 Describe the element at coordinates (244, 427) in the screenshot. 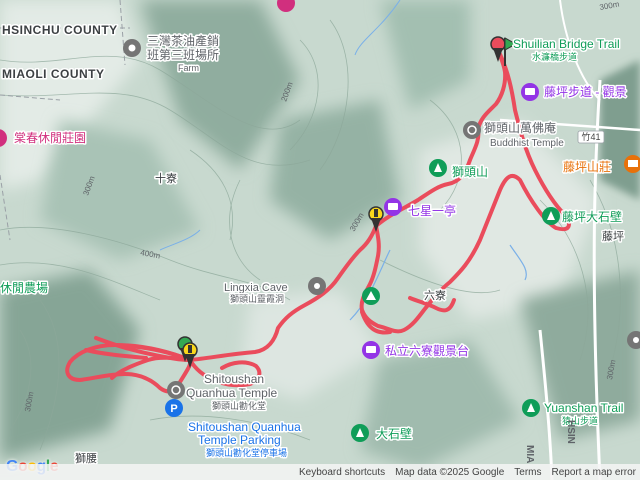

I see `parking-en-label-1: Shitoushan Quanhua` at that location.